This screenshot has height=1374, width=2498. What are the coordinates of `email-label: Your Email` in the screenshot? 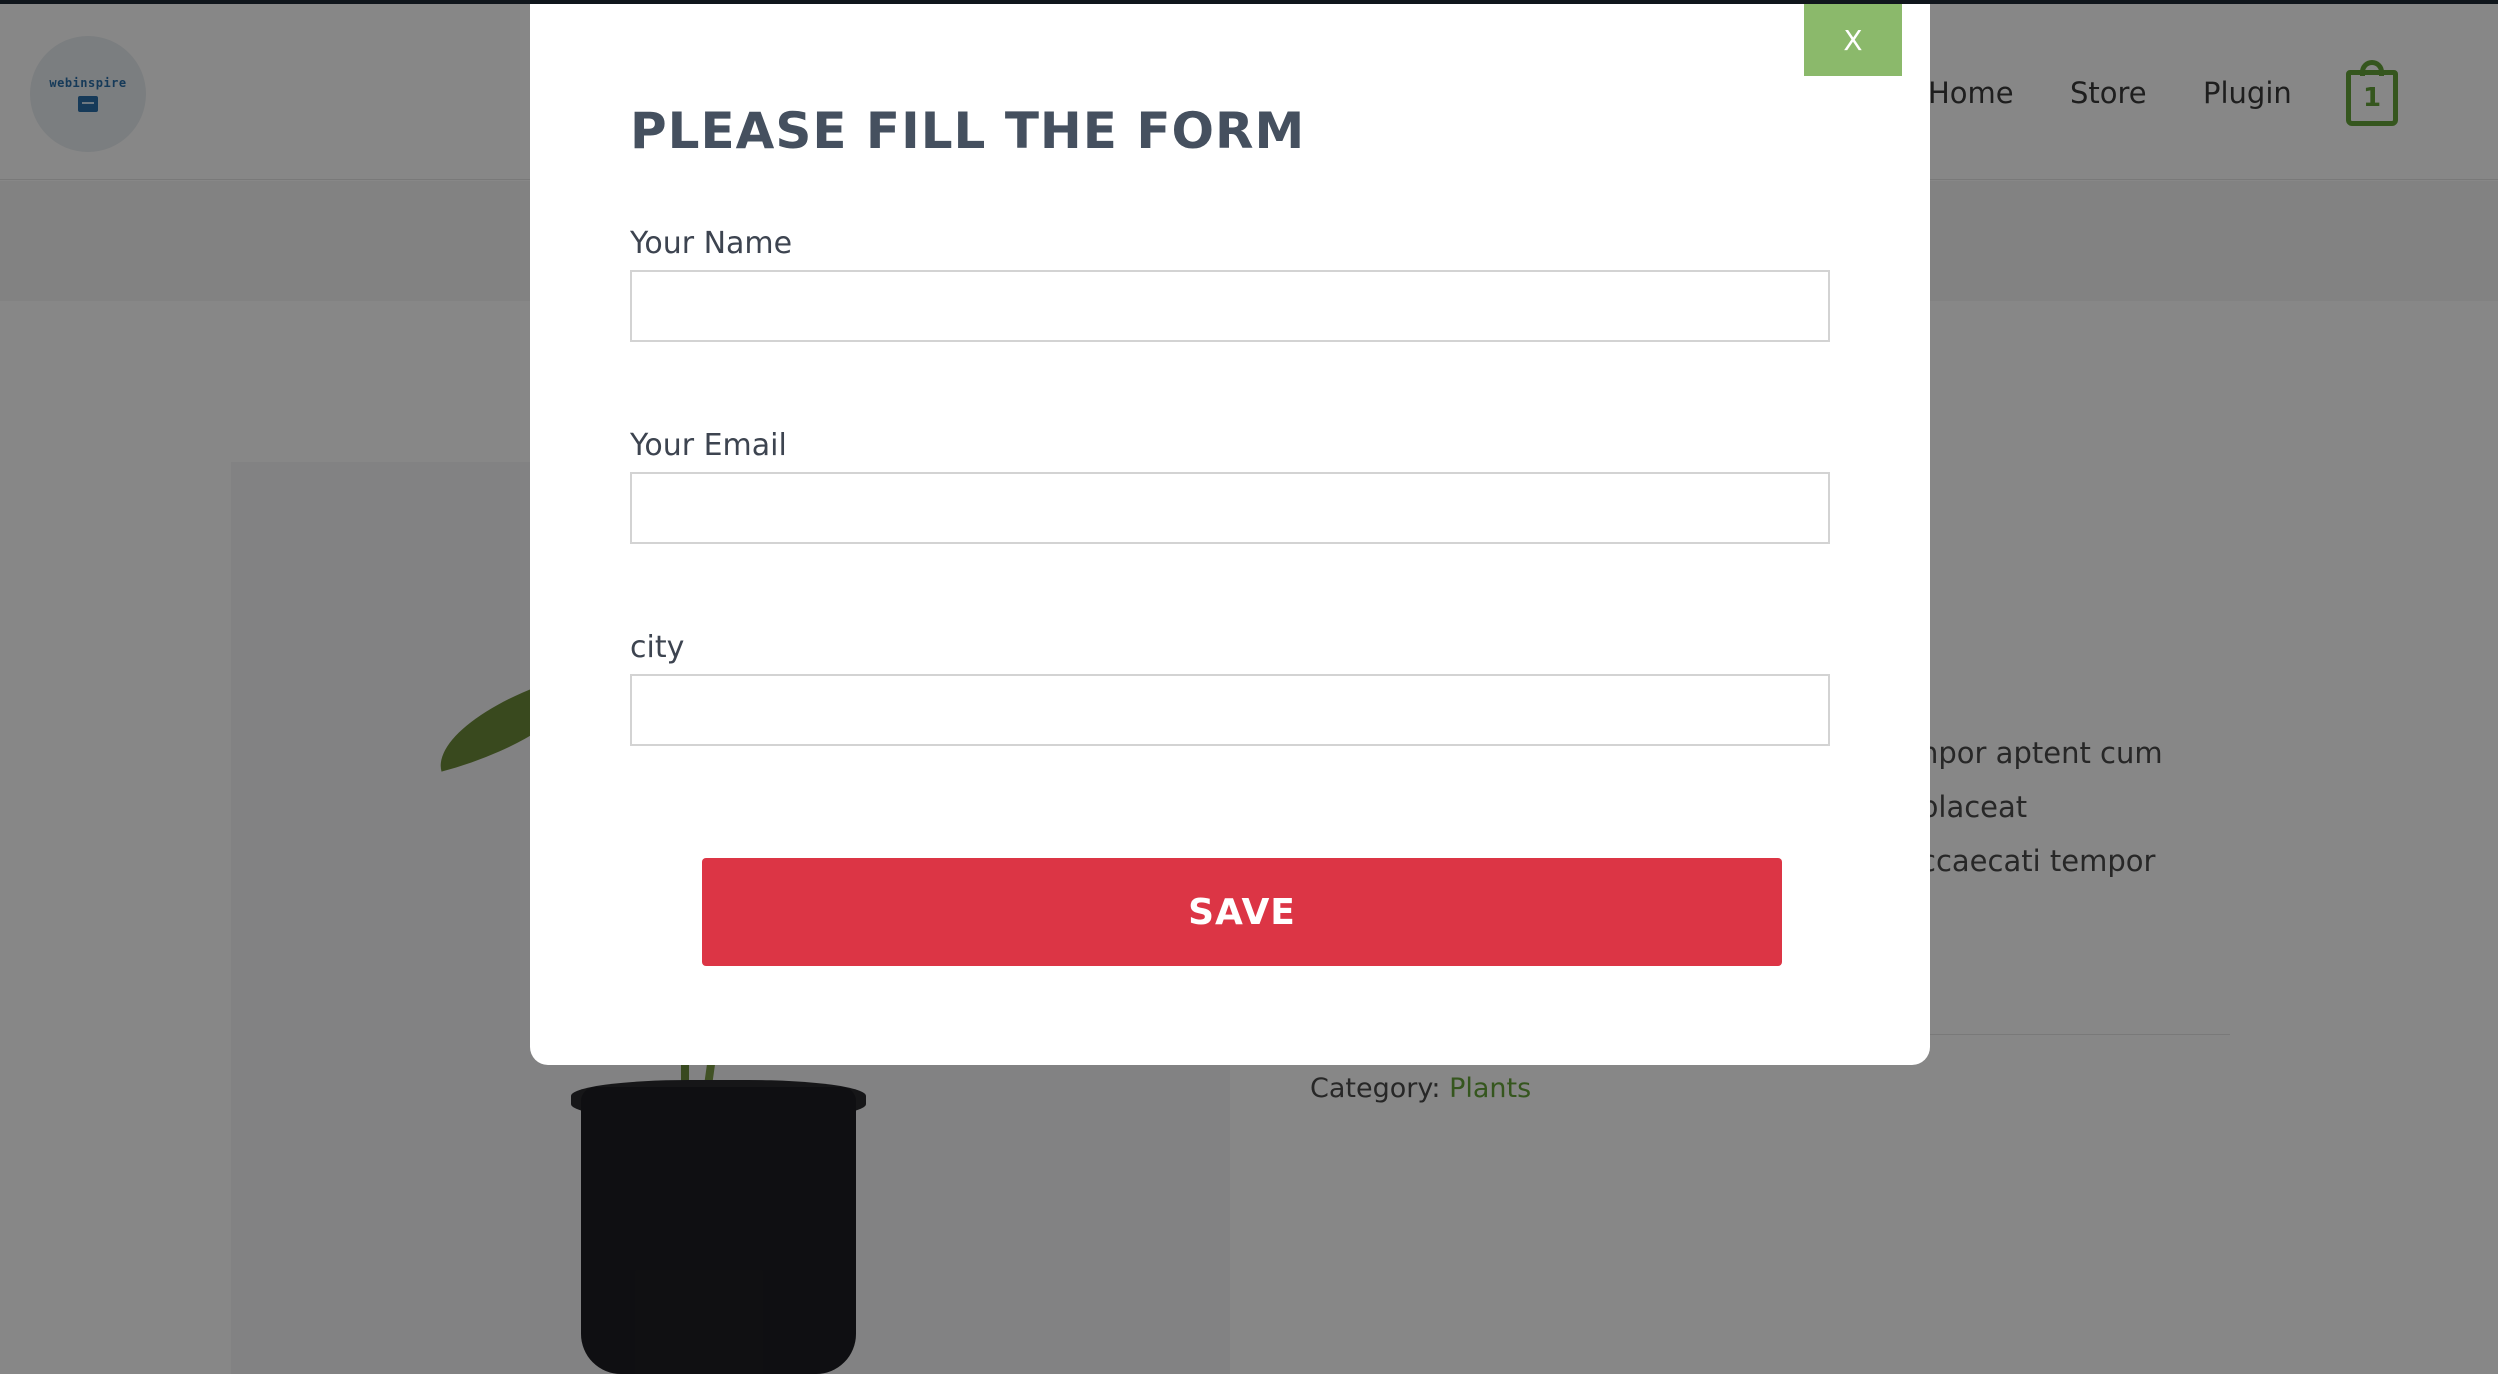 It's located at (708, 445).